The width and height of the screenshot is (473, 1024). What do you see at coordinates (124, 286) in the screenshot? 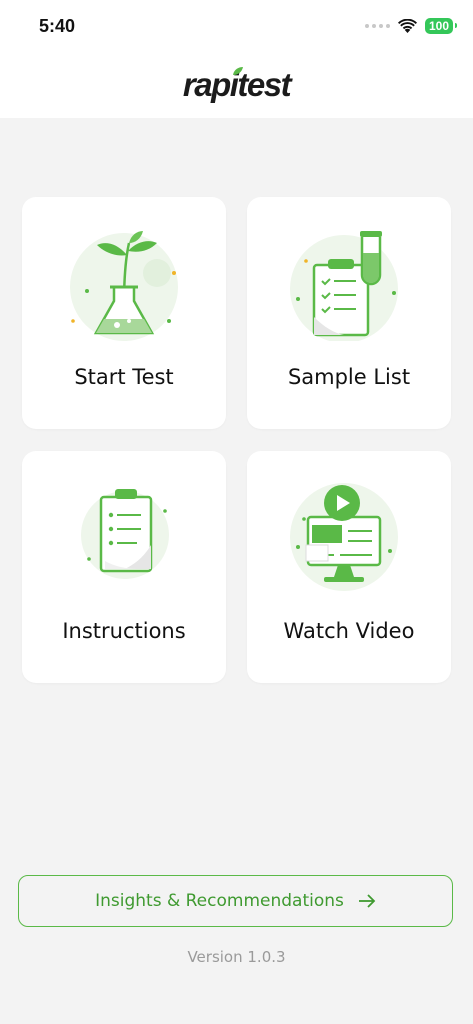
I see `flask-plant-icon` at bounding box center [124, 286].